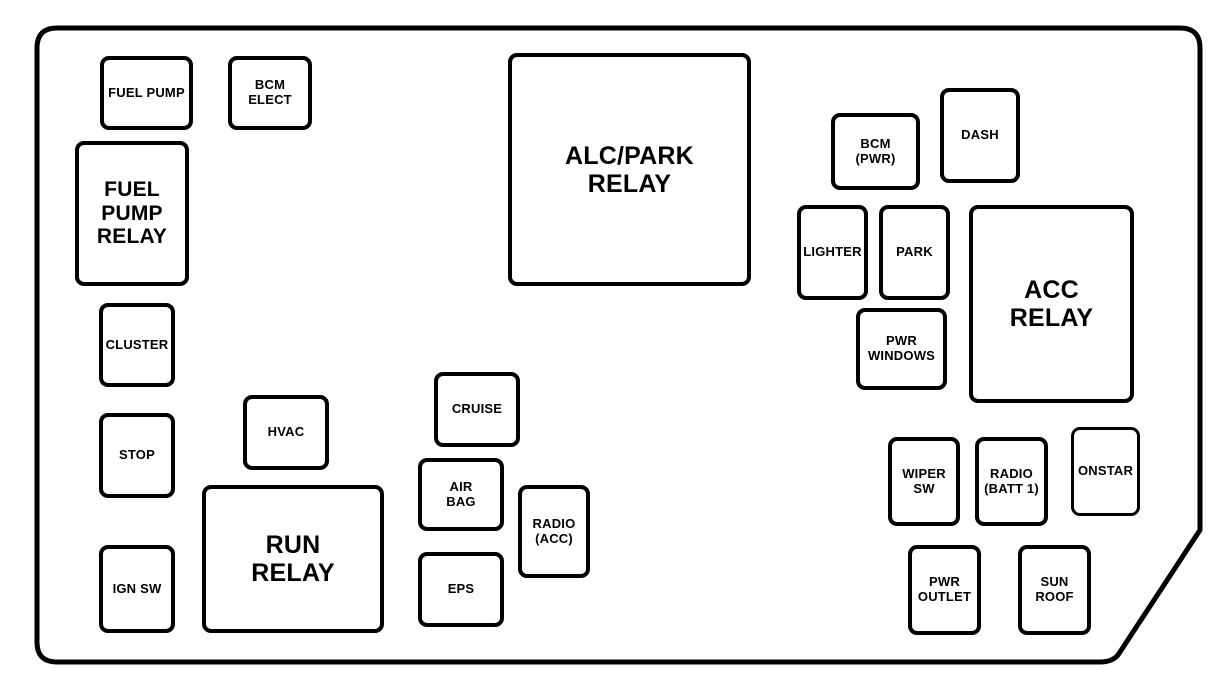 This screenshot has width=1231, height=689. I want to click on fuse-label: FUEL PUMP, so click(146, 92).